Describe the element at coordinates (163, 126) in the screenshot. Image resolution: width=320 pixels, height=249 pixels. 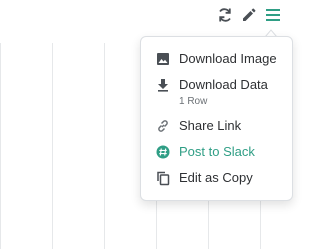
I see `link-icon` at that location.